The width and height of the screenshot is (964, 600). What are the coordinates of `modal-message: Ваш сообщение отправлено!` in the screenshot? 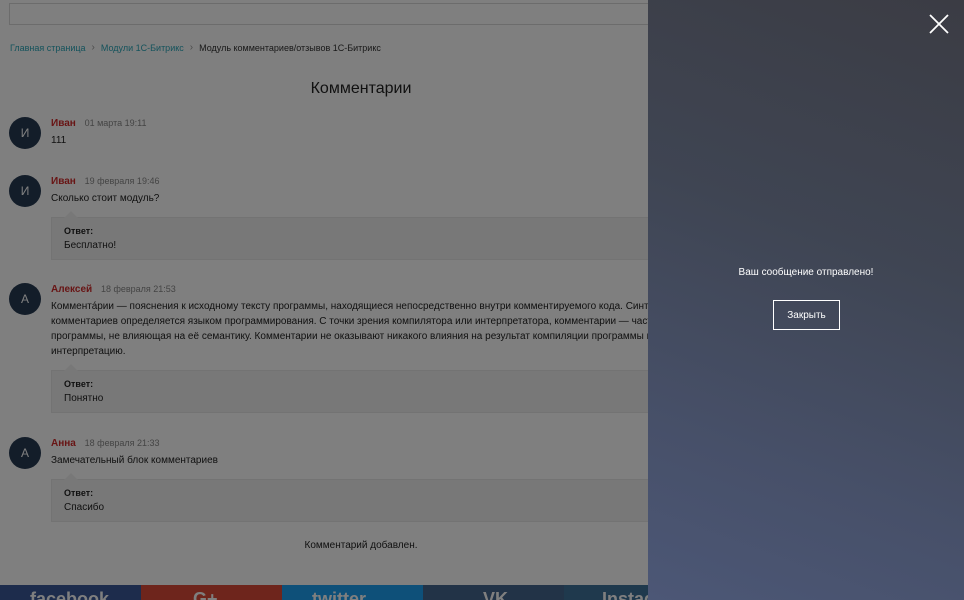 It's located at (806, 272).